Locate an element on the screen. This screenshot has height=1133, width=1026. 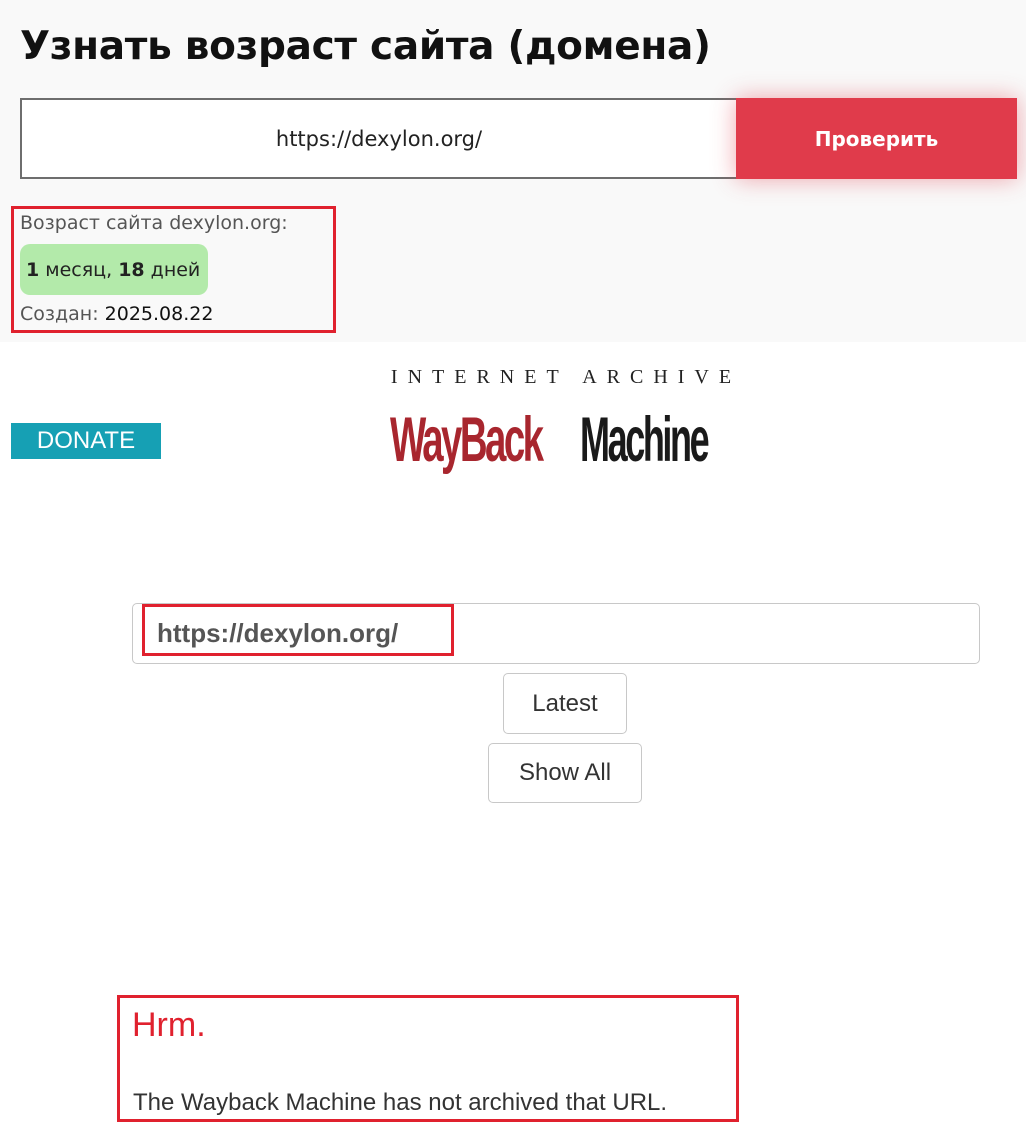
created-label: Создан: is located at coordinates (62, 314).